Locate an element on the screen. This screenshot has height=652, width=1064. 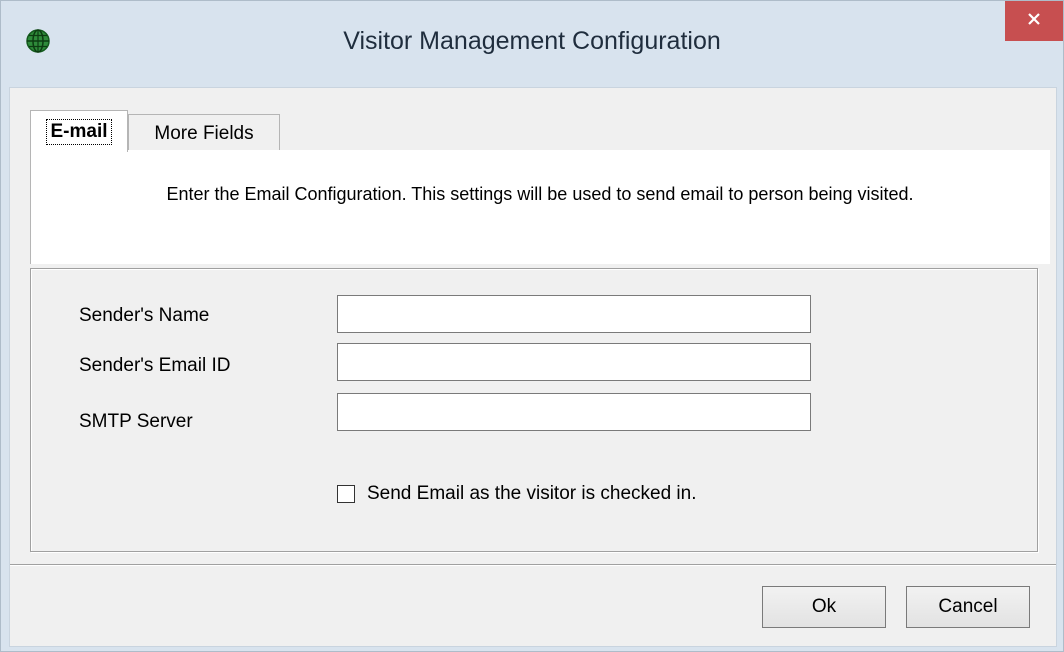
close-icon is located at coordinates (1034, 21).